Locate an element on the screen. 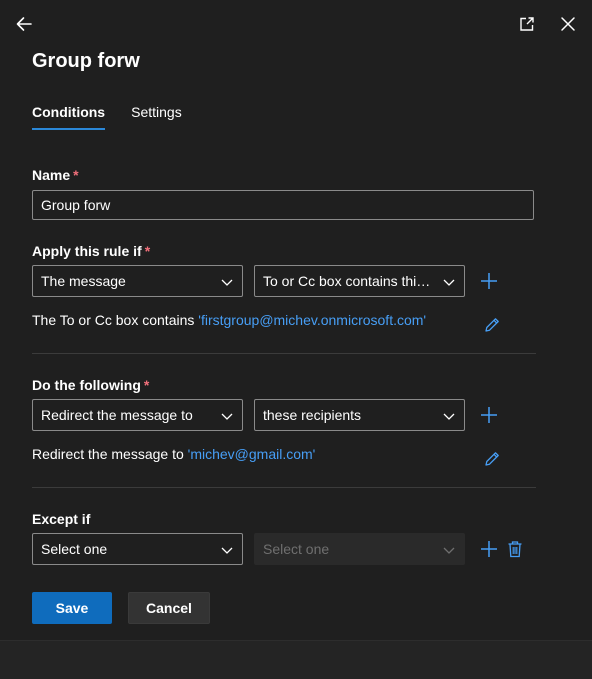 The width and height of the screenshot is (592, 679). exception-dropdown-value: Select one is located at coordinates (74, 549).